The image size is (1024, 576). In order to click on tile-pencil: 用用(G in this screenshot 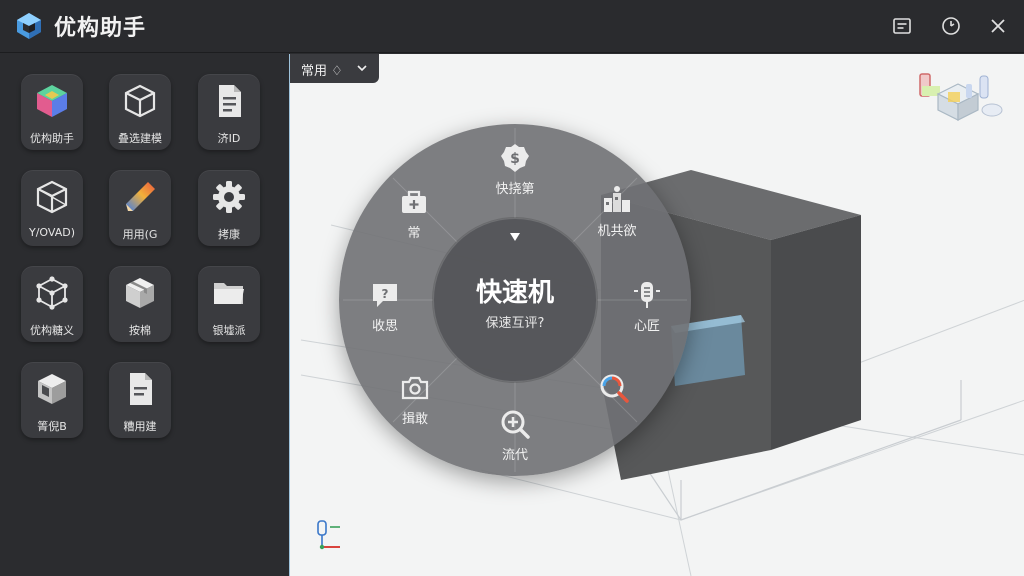, I will do `click(140, 208)`.